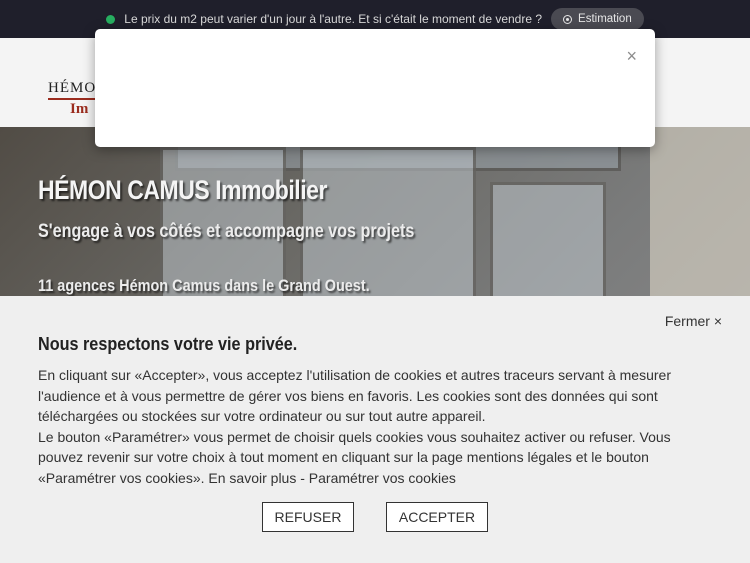  What do you see at coordinates (382, 478) in the screenshot?
I see `cookie-settings-link: Paramétrer vos cookies` at bounding box center [382, 478].